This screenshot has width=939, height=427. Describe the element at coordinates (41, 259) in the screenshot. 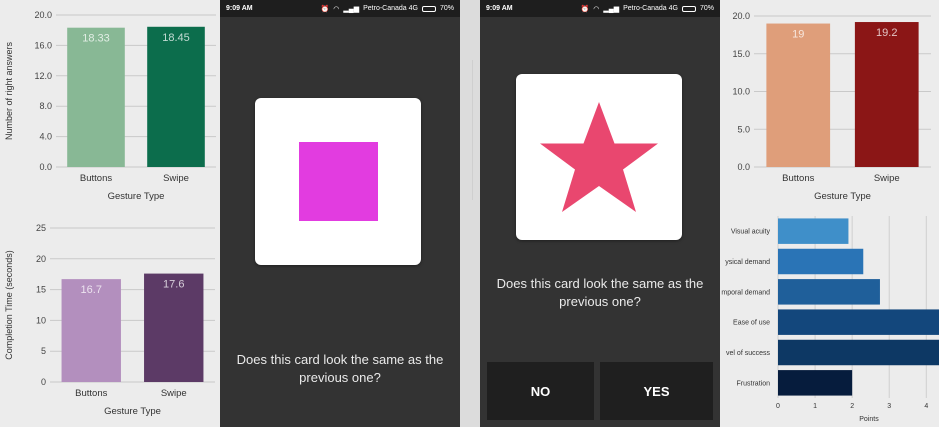

I see `y-tick-label: 20` at that location.